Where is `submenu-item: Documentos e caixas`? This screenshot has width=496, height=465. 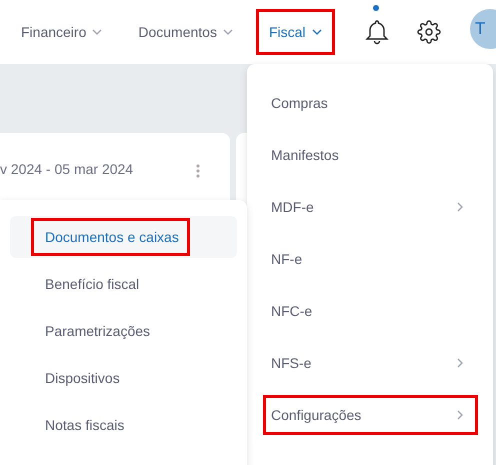 submenu-item: Documentos e caixas is located at coordinates (123, 237).